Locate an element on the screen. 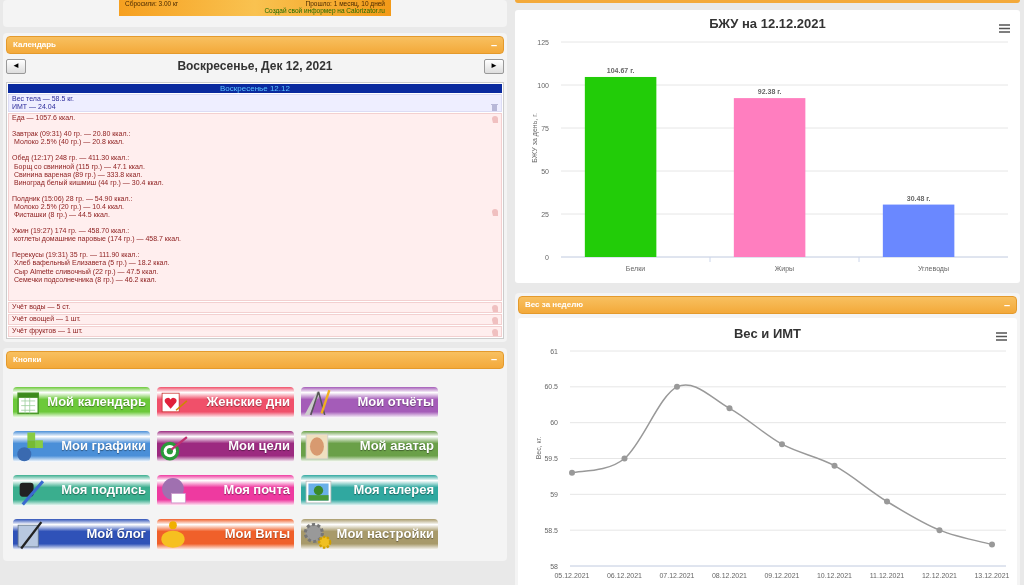 The width and height of the screenshot is (1024, 585). app-button: Мой аватар is located at coordinates (369, 446).